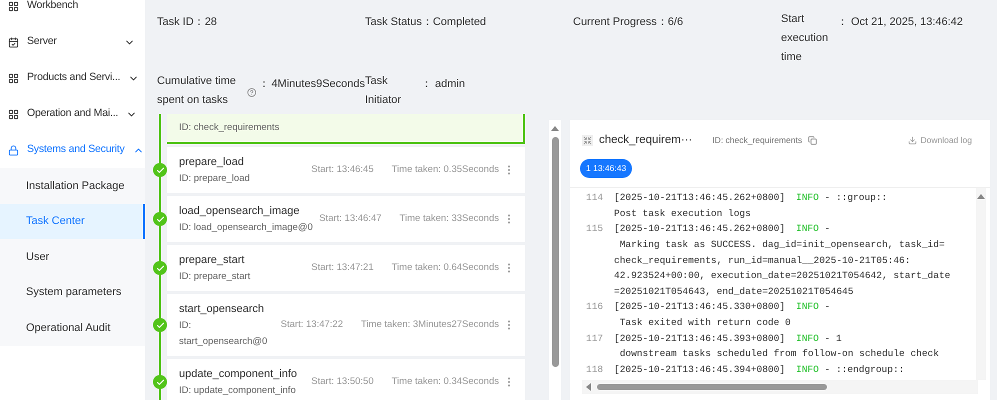 The height and width of the screenshot is (400, 997). Describe the element at coordinates (595, 339) in the screenshot. I see `line-number: 117` at that location.